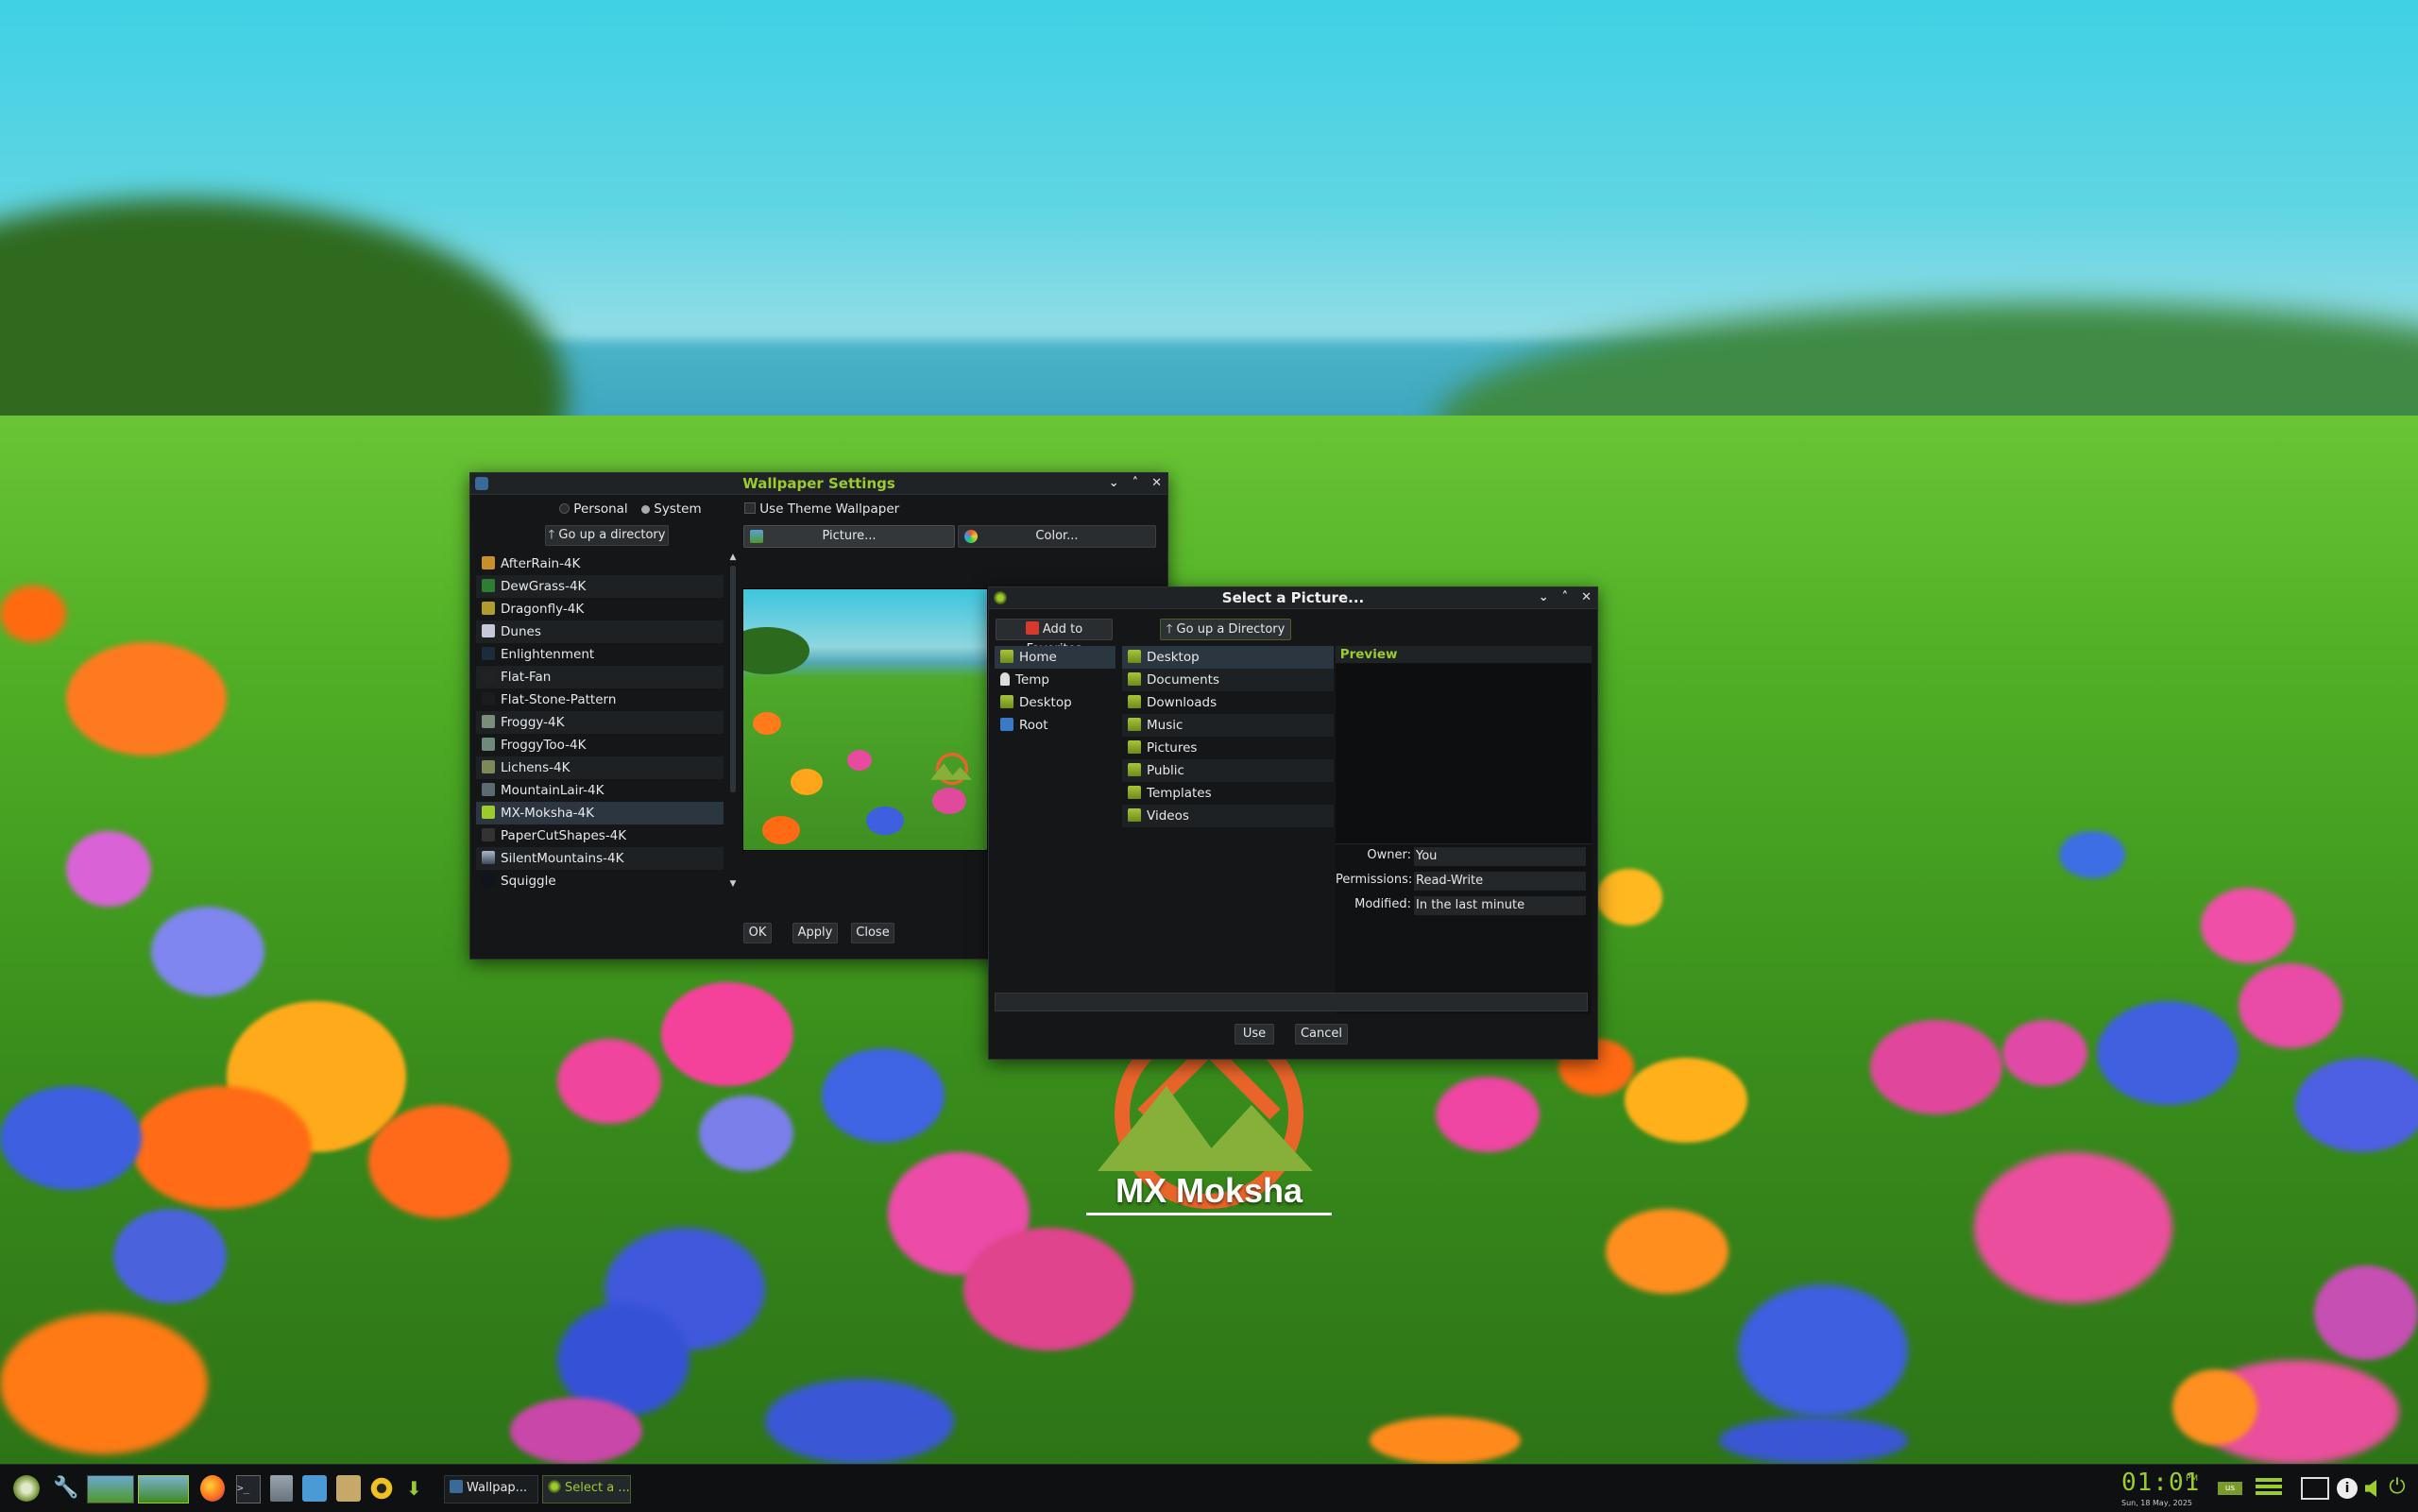 The image size is (2418, 1512). What do you see at coordinates (2315, 1488) in the screenshot?
I see `network-icon` at bounding box center [2315, 1488].